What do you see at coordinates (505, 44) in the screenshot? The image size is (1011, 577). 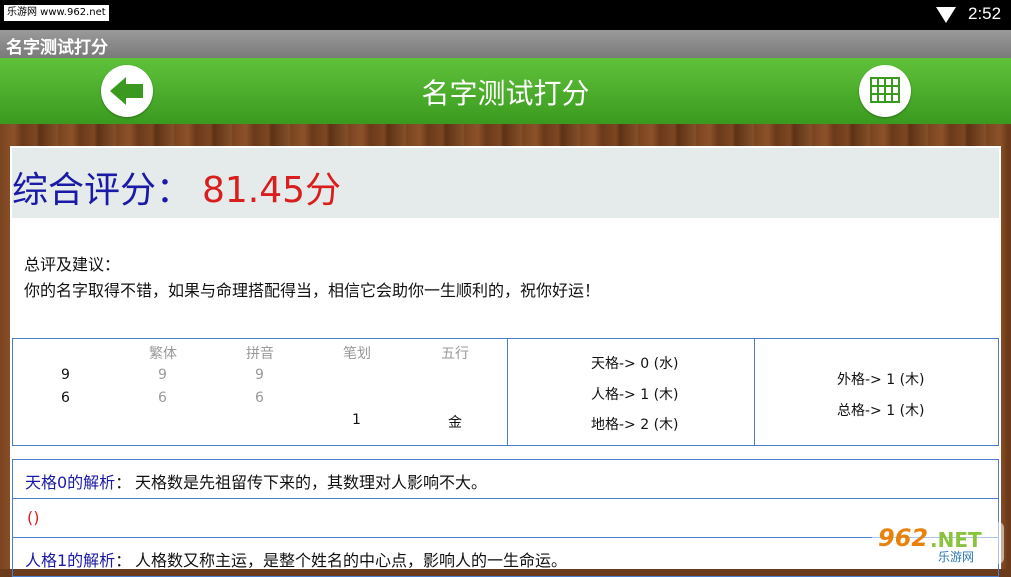 I see `app-title-bar: 名字测试打分` at bounding box center [505, 44].